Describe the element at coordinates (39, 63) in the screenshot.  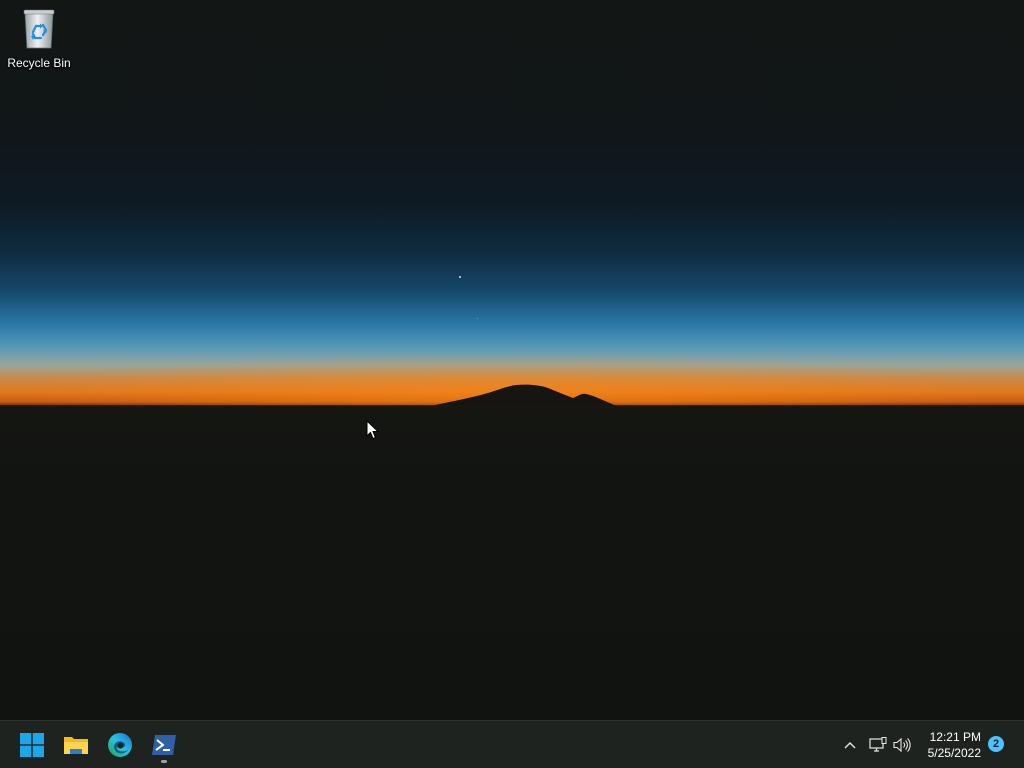
I see `desktop-icon-label: Recycle Bin` at that location.